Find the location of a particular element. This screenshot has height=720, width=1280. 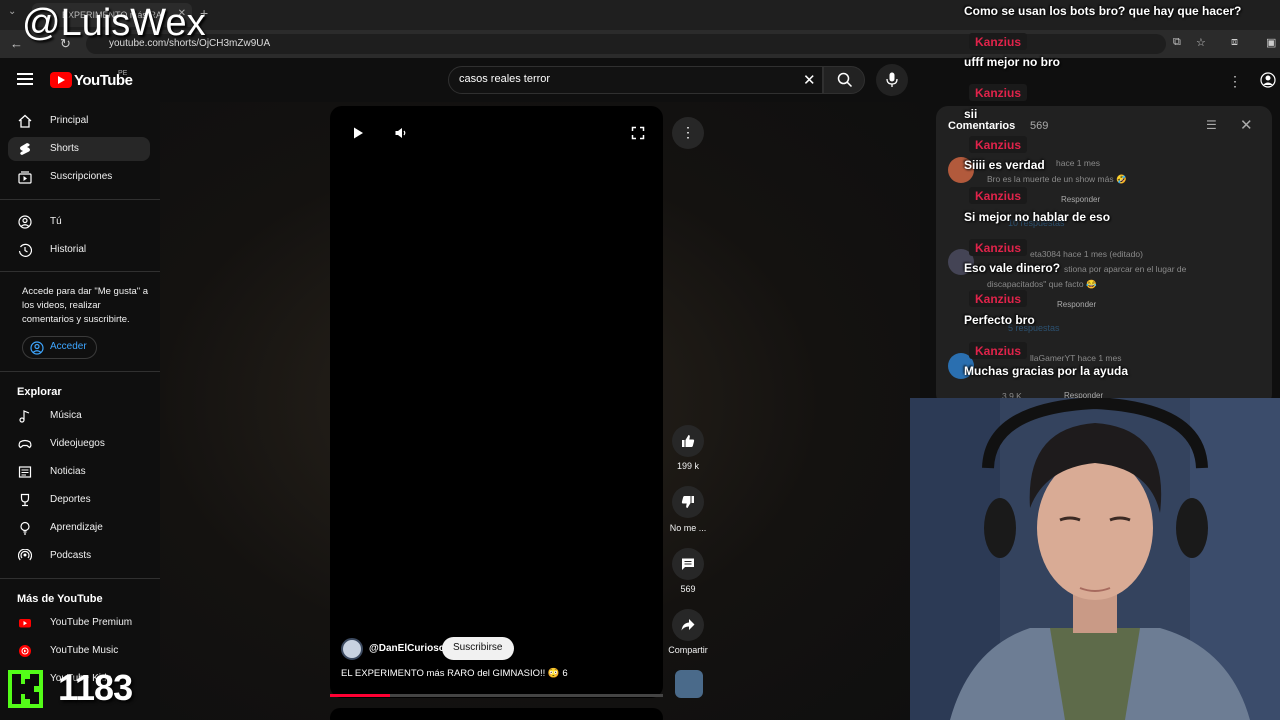

sidebar-item-label: Principal is located at coordinates (69, 120).